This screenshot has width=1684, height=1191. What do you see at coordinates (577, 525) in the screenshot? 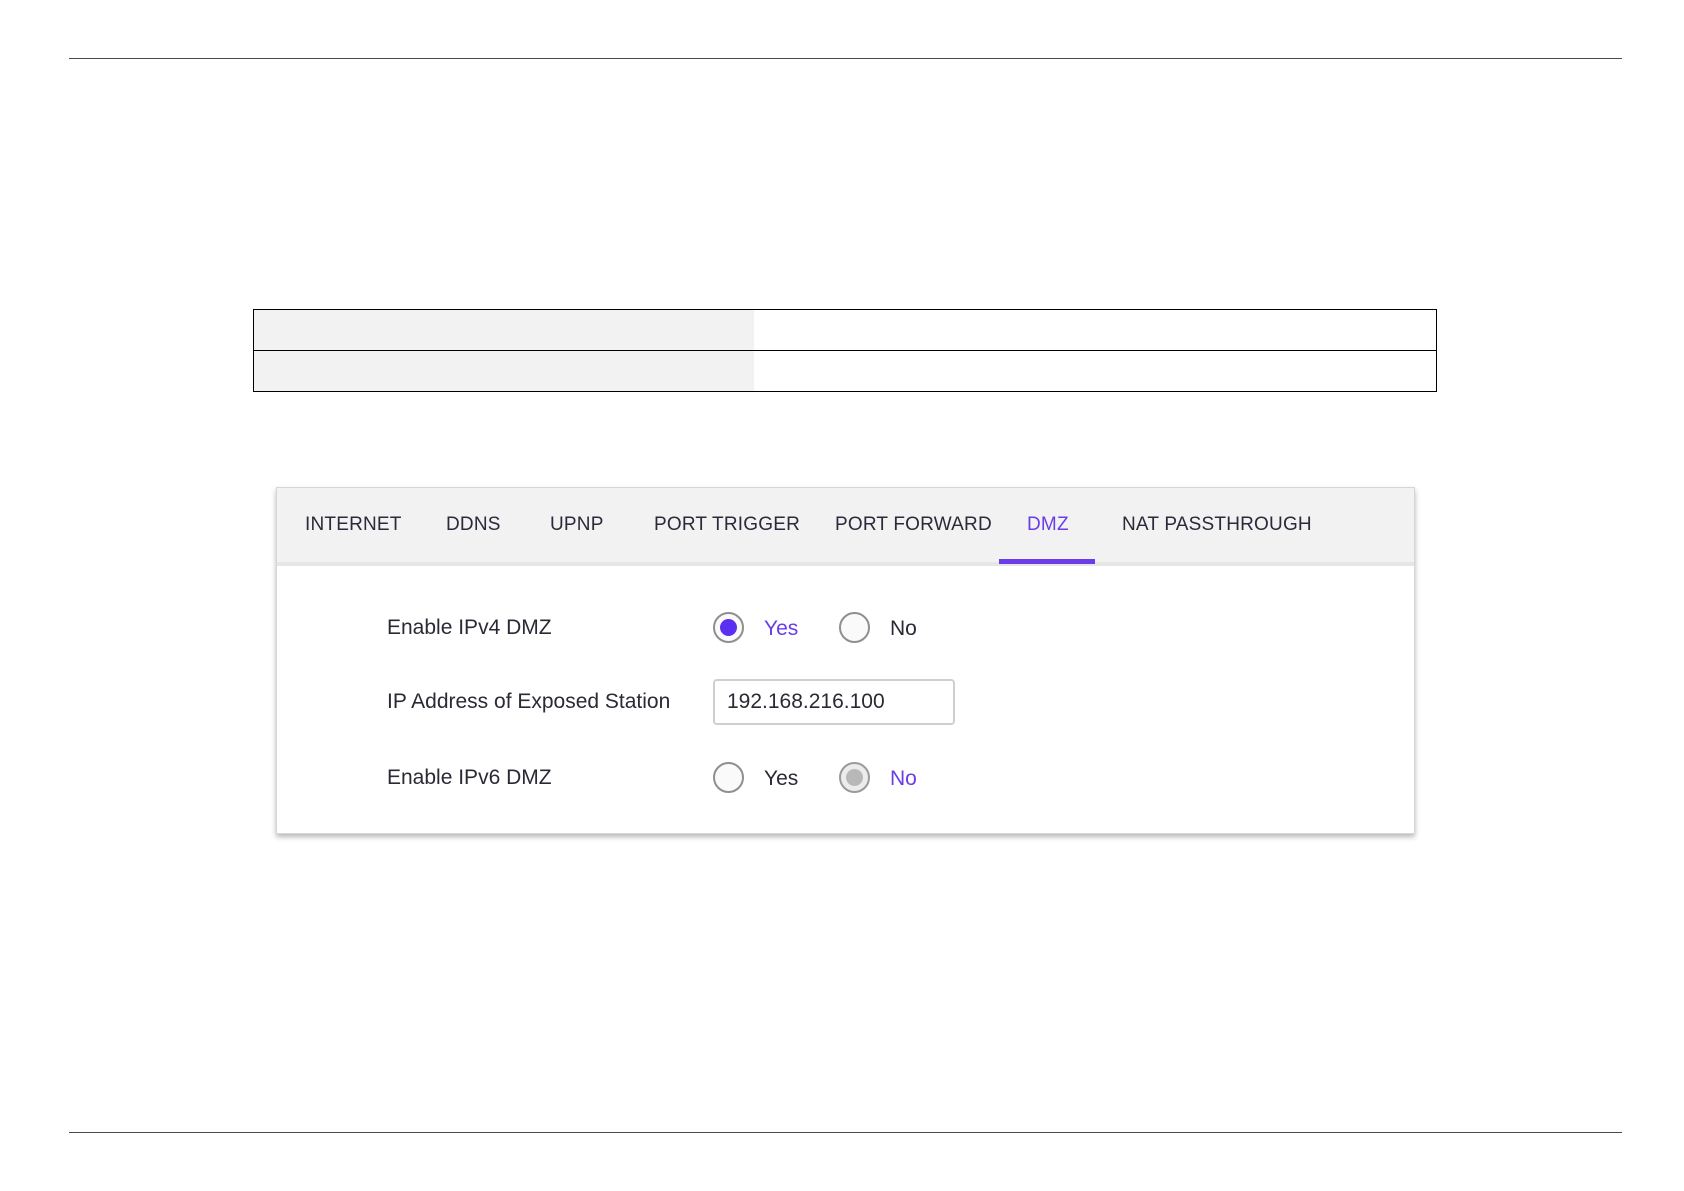
I see `tab-upnp: UPNP` at bounding box center [577, 525].